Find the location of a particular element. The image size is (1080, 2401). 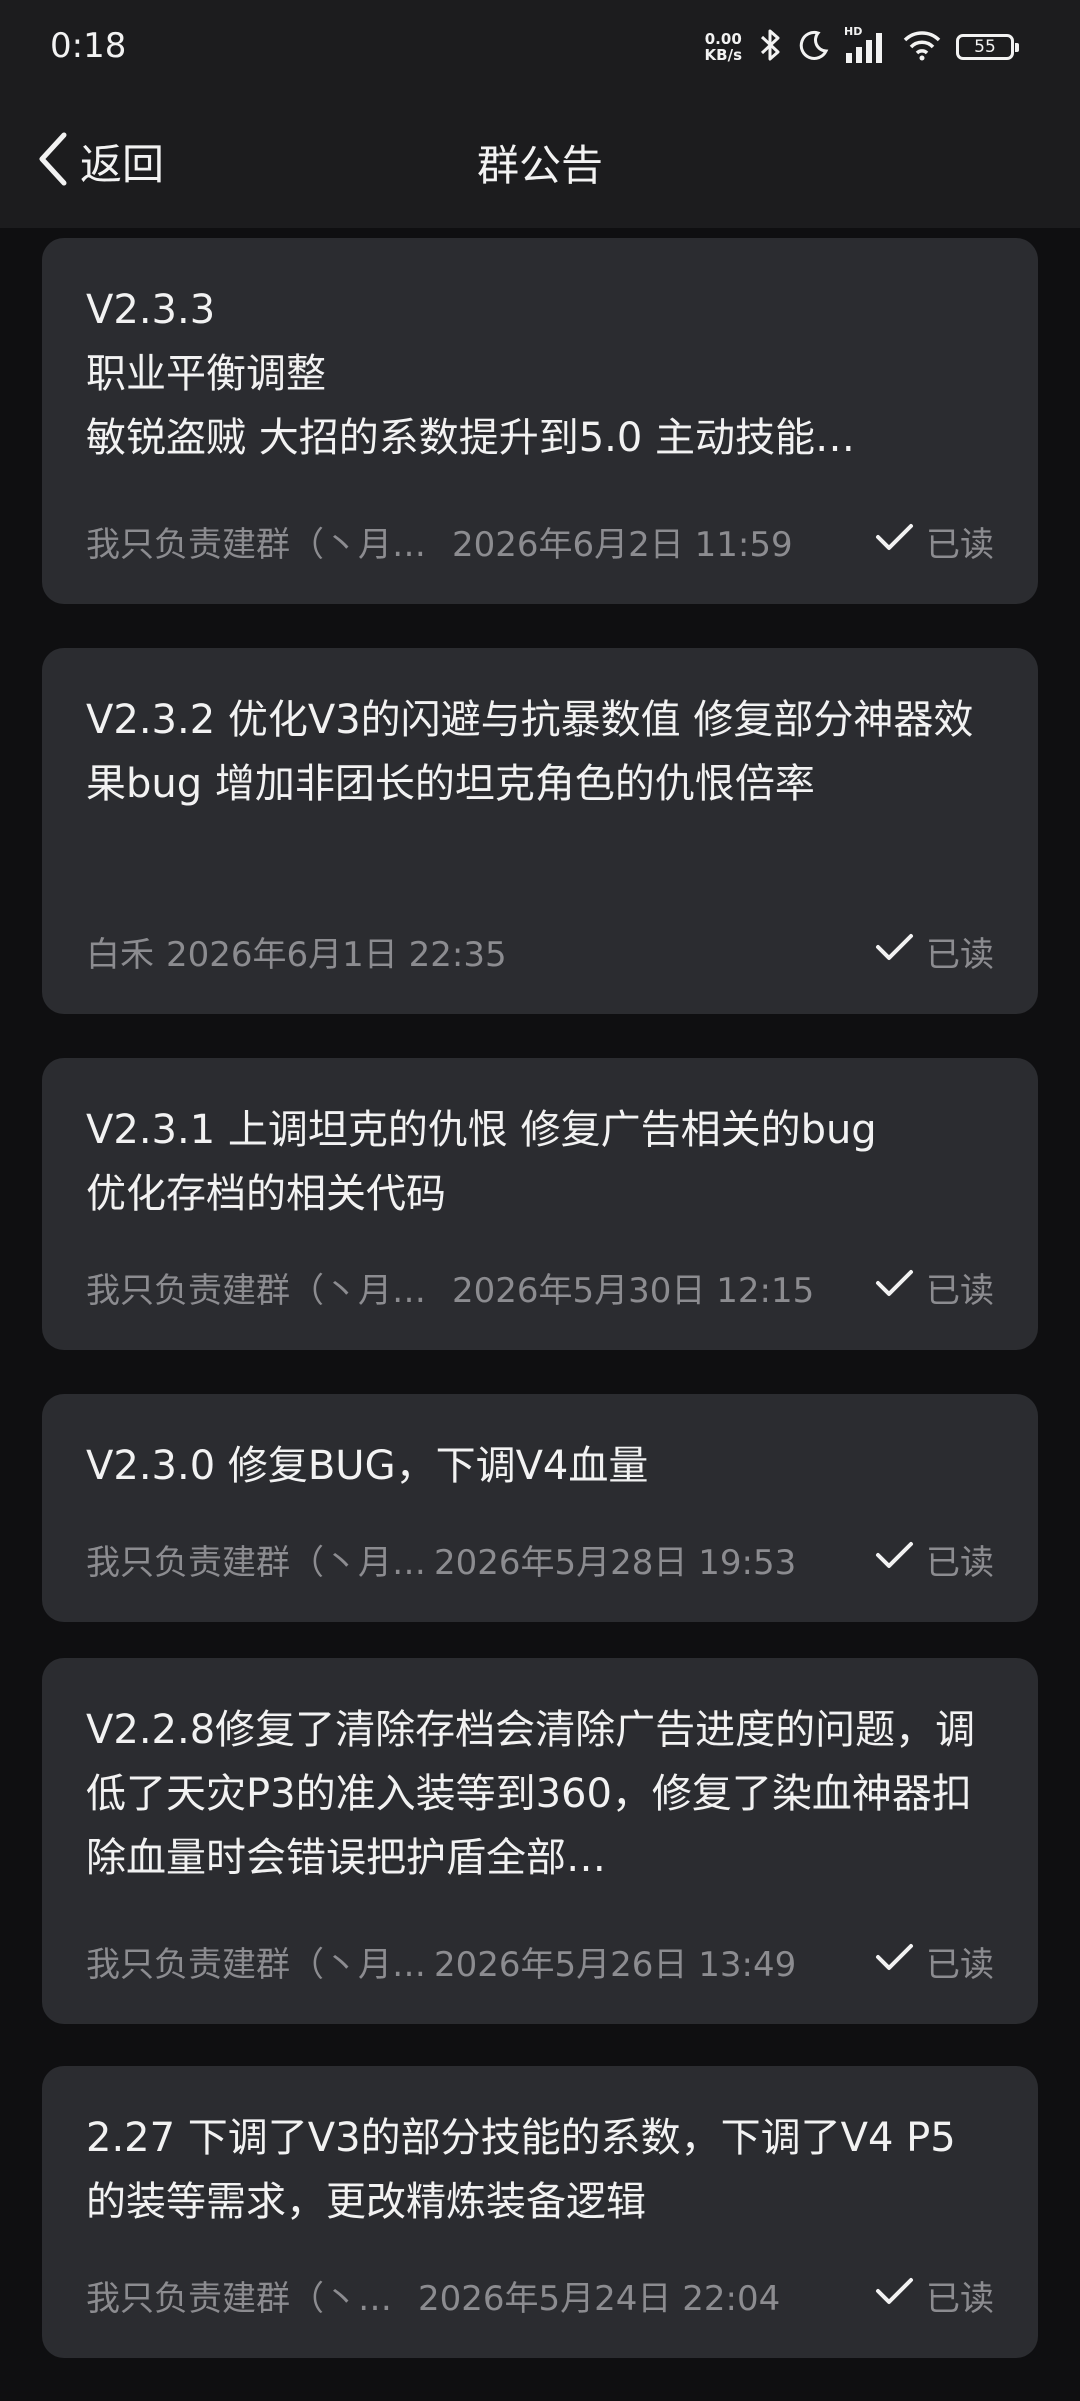

moon-icon is located at coordinates (814, 47).